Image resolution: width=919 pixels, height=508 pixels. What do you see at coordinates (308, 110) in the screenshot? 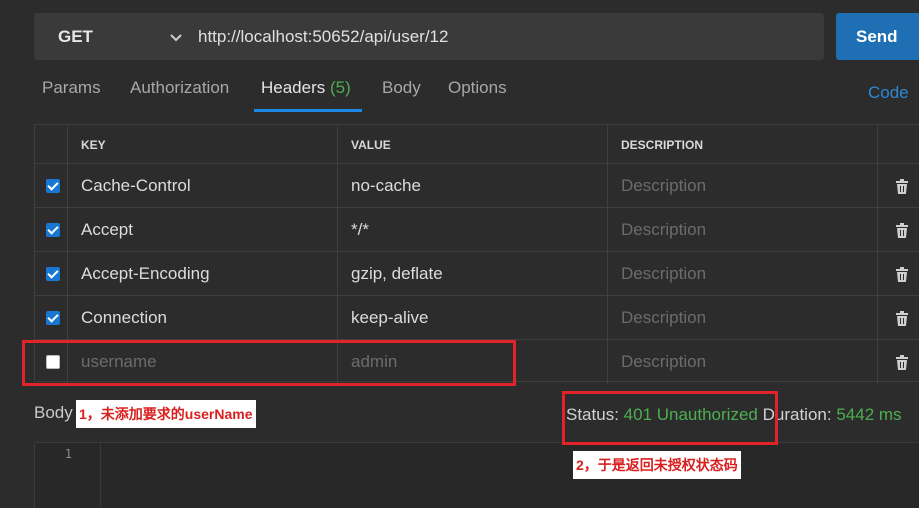
I see `active-tab-indicator` at bounding box center [308, 110].